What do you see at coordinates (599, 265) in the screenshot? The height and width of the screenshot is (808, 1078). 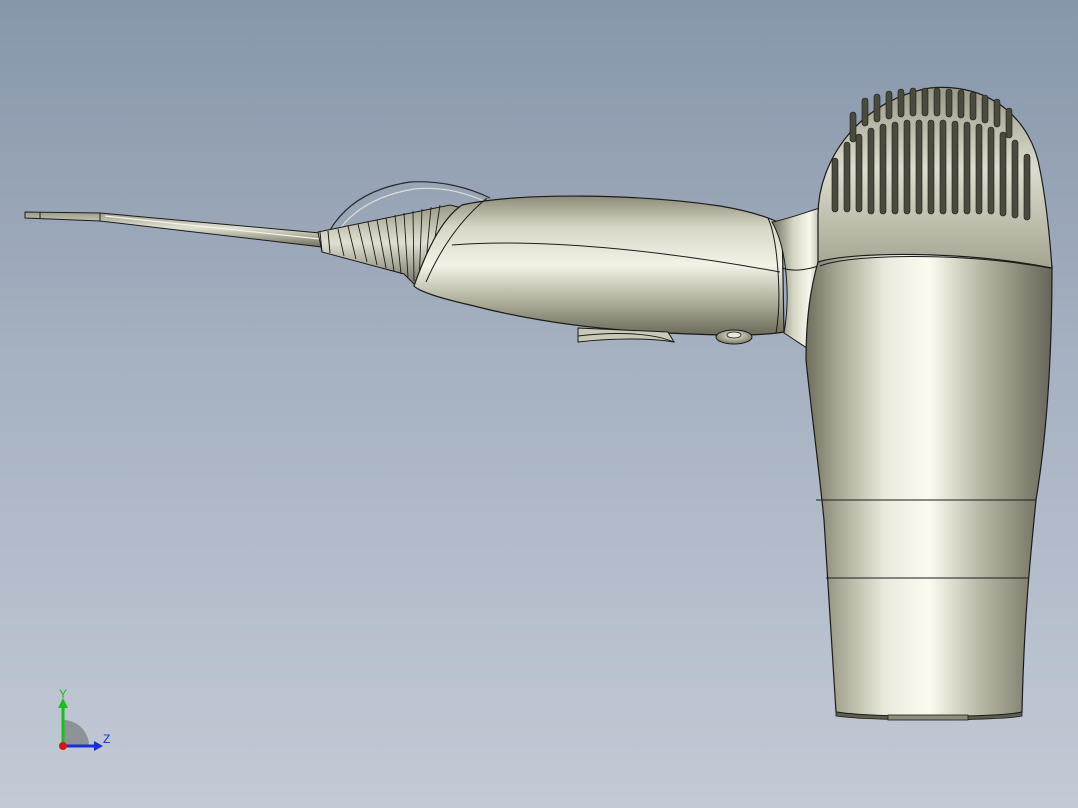 I see `dryer-barrel` at bounding box center [599, 265].